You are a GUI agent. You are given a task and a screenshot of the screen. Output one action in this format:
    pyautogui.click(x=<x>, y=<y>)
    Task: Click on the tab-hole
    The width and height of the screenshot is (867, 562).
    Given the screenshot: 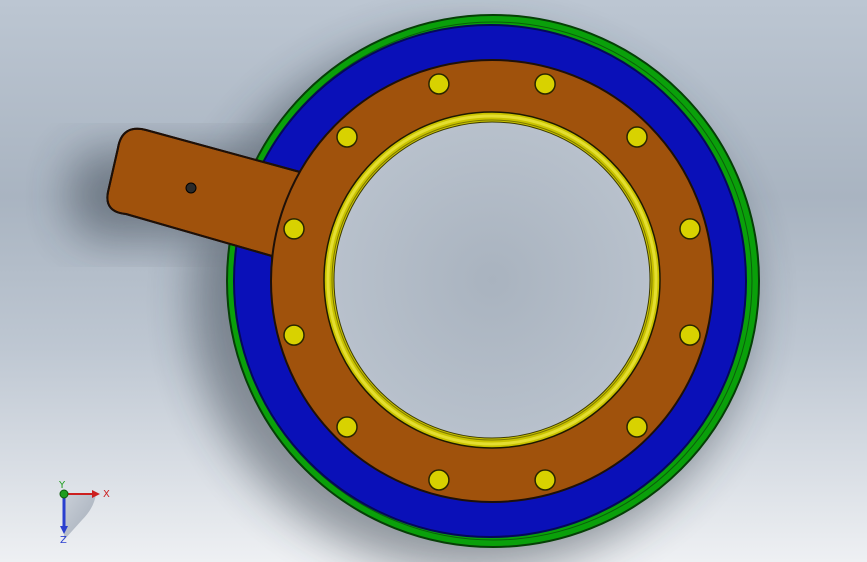 What is the action you would take?
    pyautogui.click(x=191, y=188)
    